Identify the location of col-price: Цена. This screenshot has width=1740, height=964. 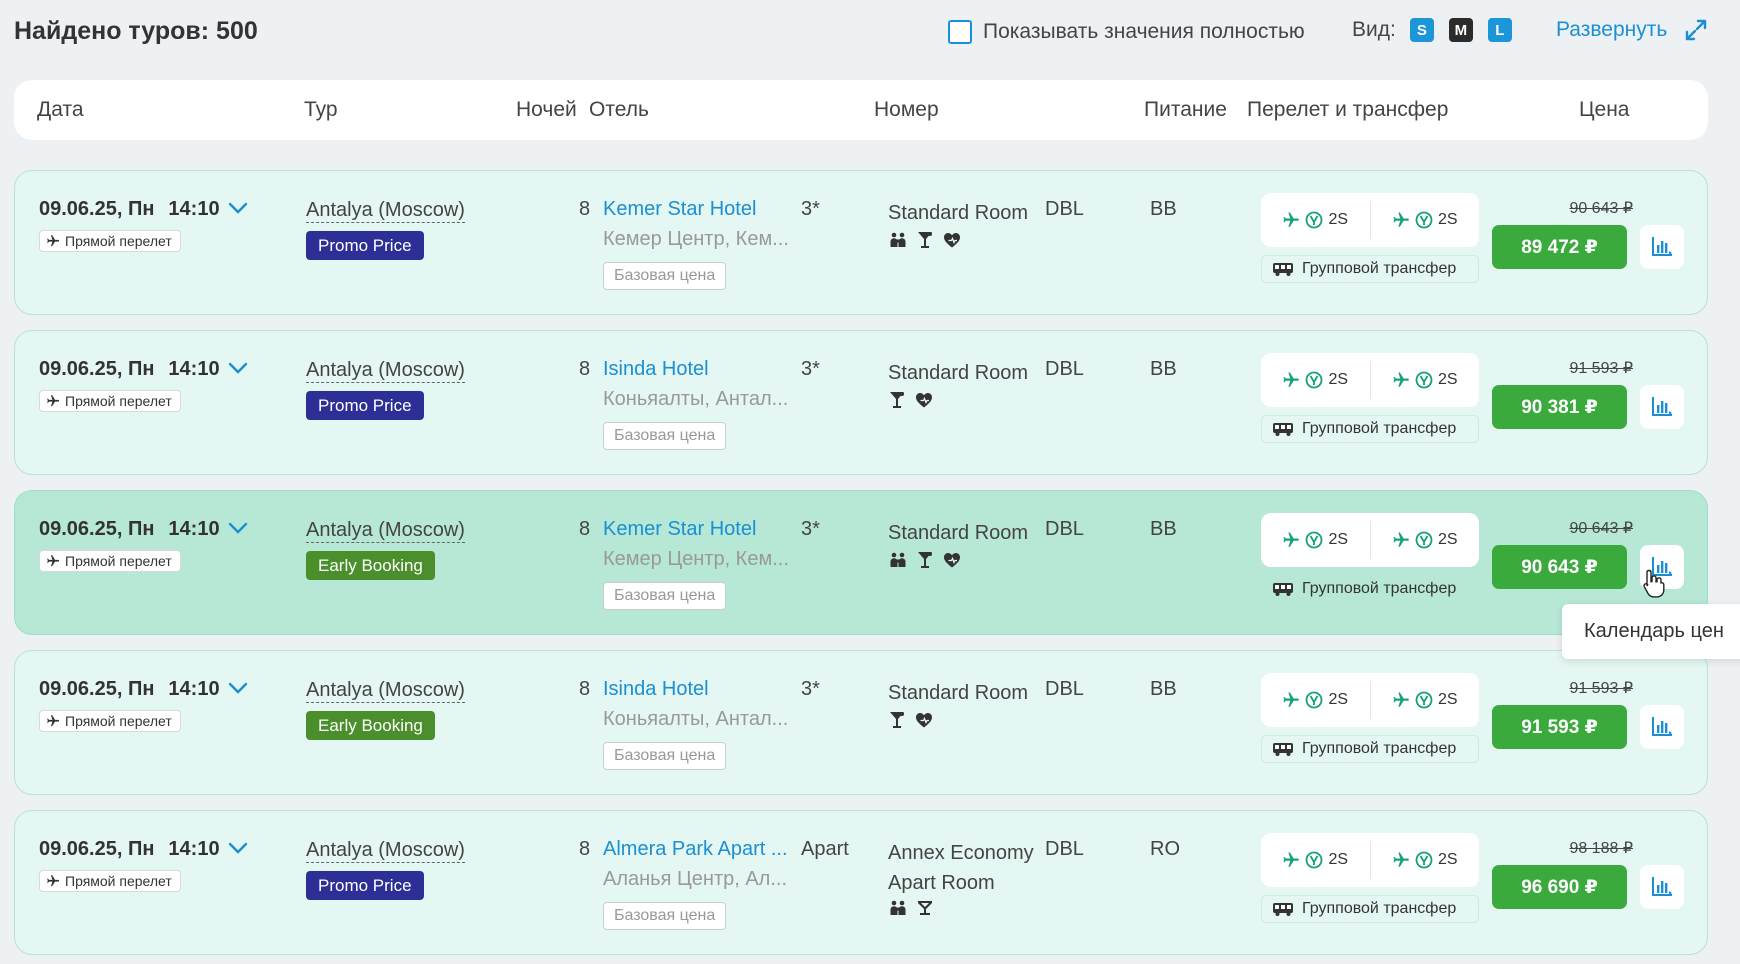
(1604, 109).